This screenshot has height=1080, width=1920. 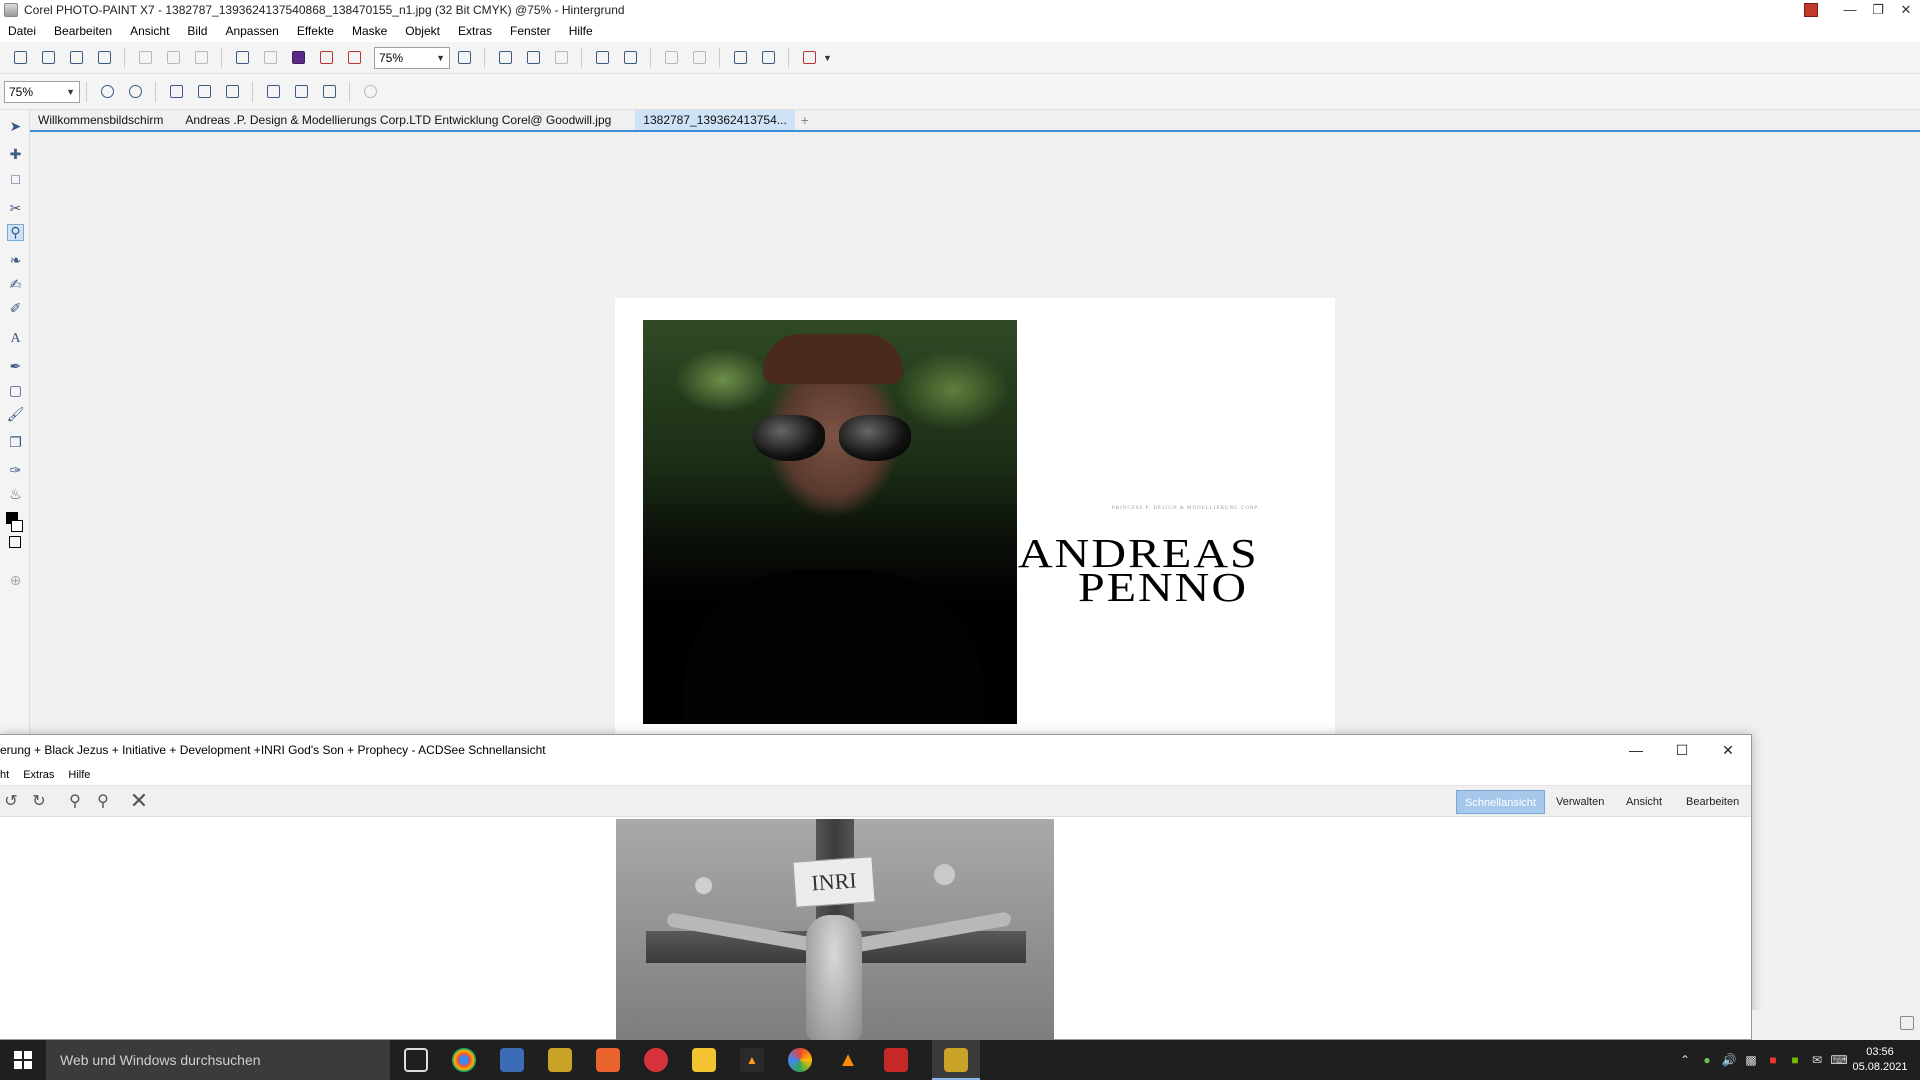 I want to click on tray-message-icon: ✉, so click(x=1817, y=1060).